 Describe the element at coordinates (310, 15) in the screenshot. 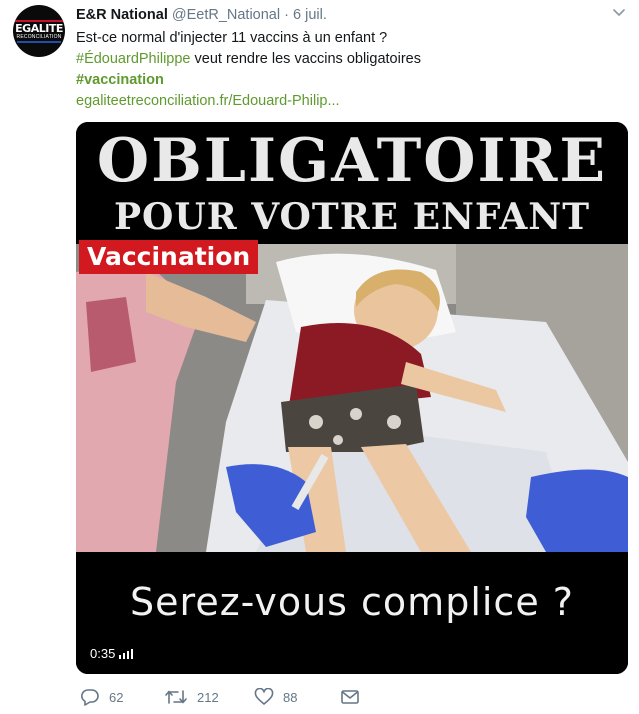

I see `tweet-date: 6 juil.` at that location.